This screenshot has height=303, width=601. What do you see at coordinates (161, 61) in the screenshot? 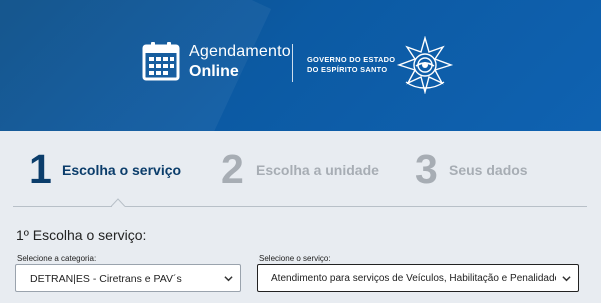
I see `calendar-icon` at bounding box center [161, 61].